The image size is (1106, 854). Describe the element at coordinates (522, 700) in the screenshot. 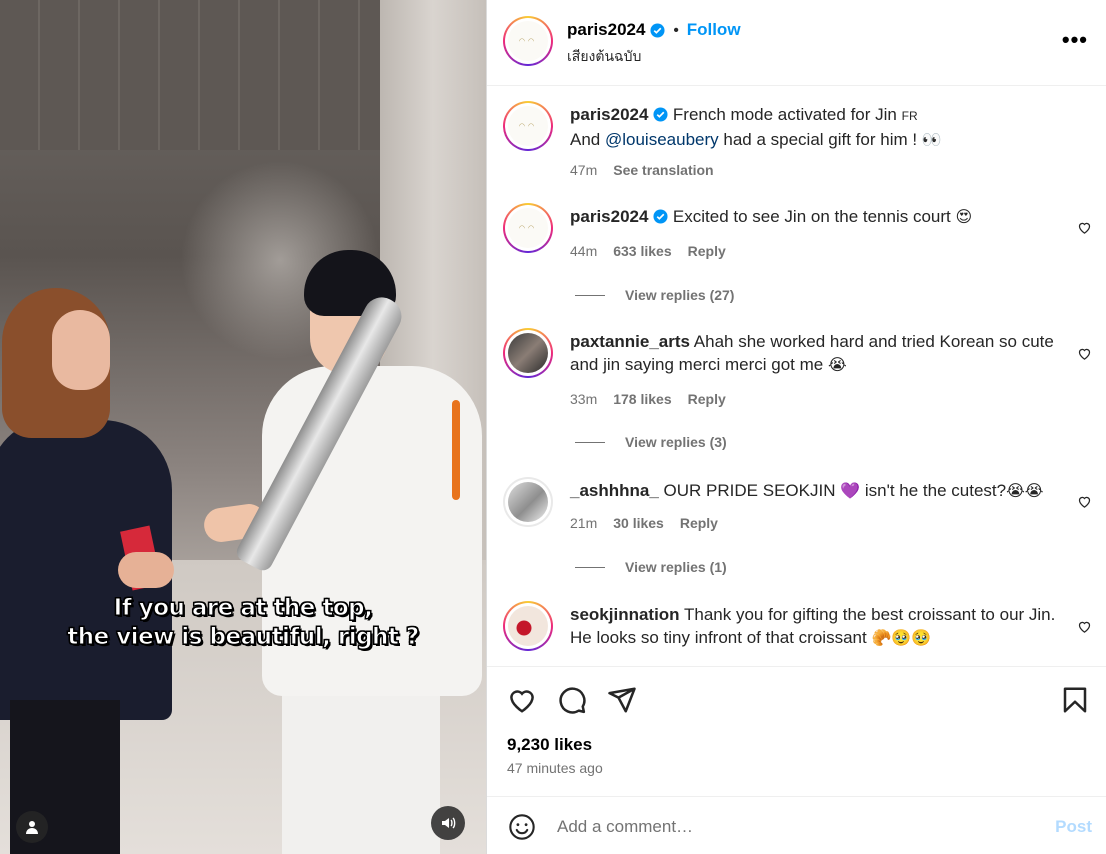

I see `like-heart-icon` at that location.